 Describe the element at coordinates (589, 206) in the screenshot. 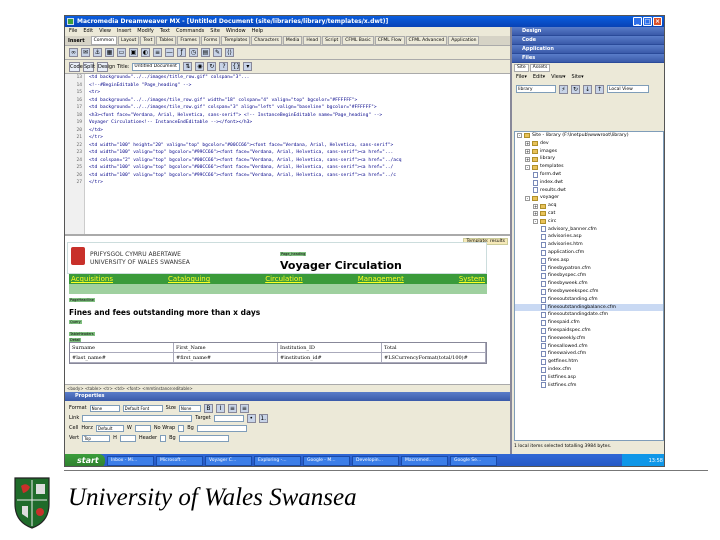

I see `tree-item: + acq` at that location.